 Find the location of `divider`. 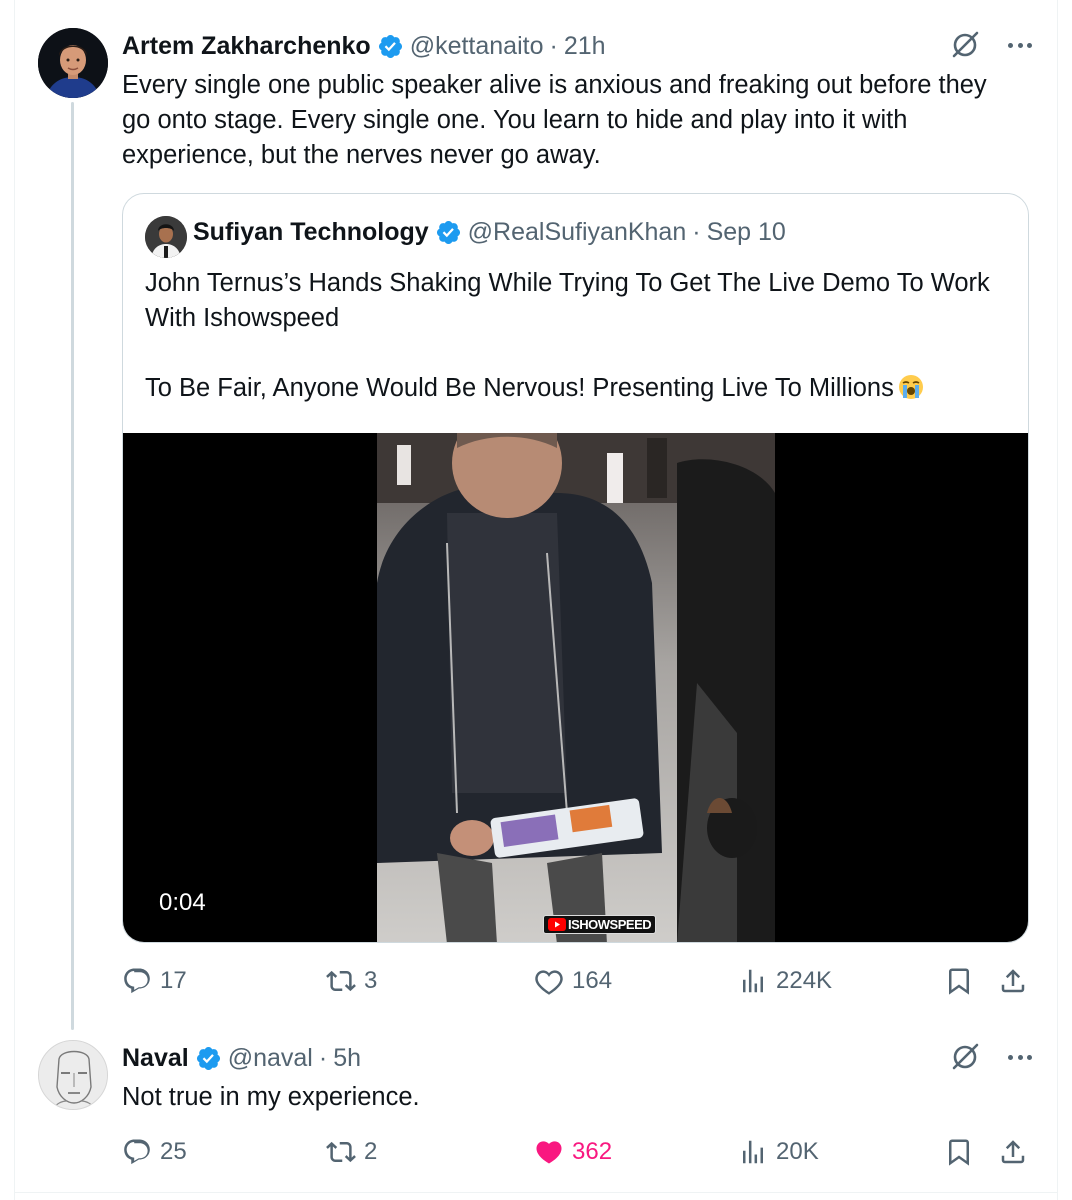

divider is located at coordinates (536, 1192).